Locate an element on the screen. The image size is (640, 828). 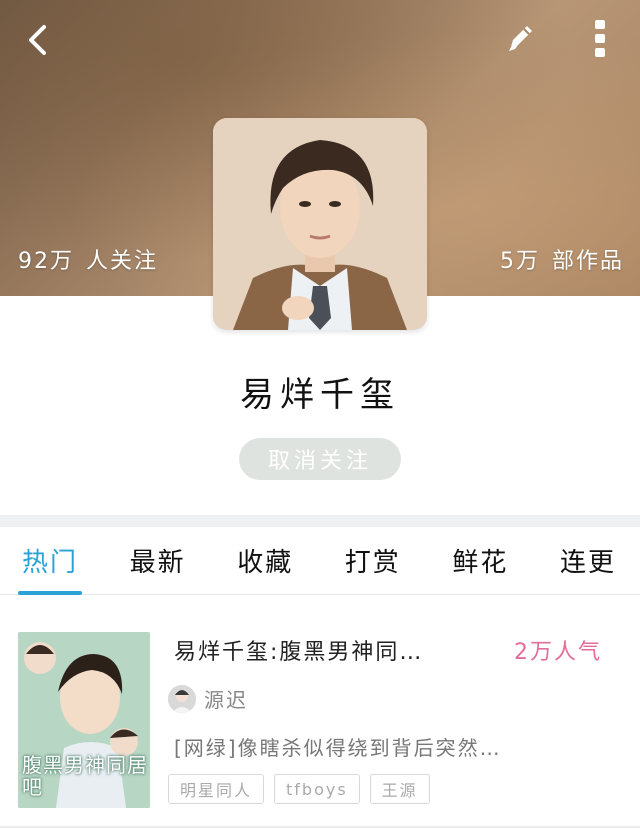
back-chevron-icon is located at coordinates (37, 40).